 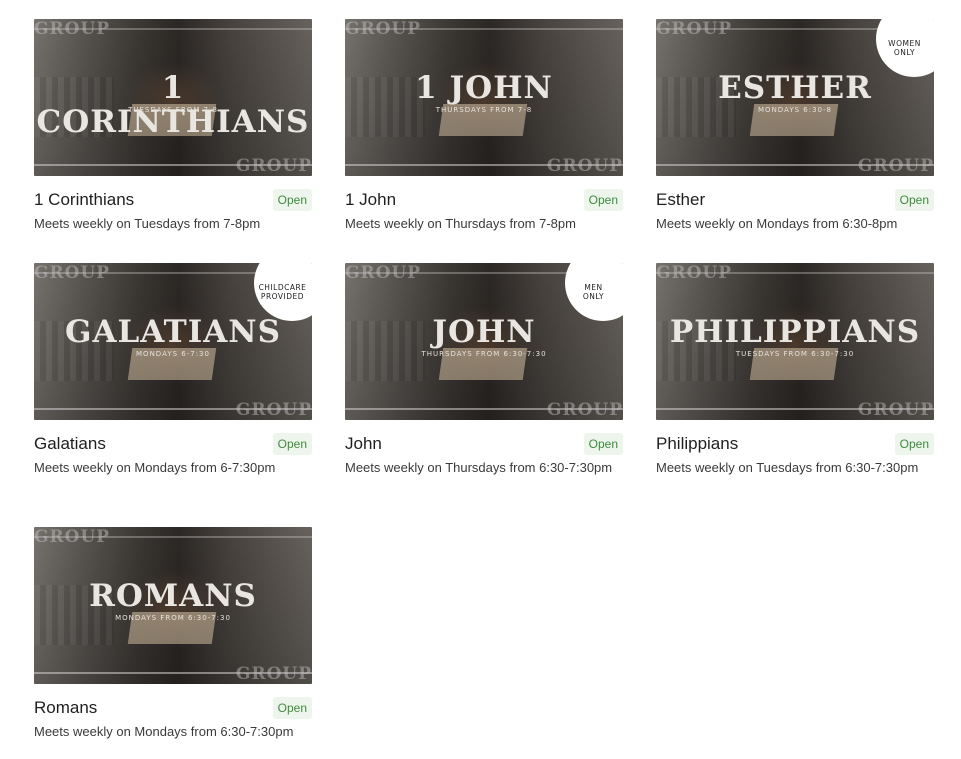 I want to click on group-name: Philippians, so click(x=697, y=444).